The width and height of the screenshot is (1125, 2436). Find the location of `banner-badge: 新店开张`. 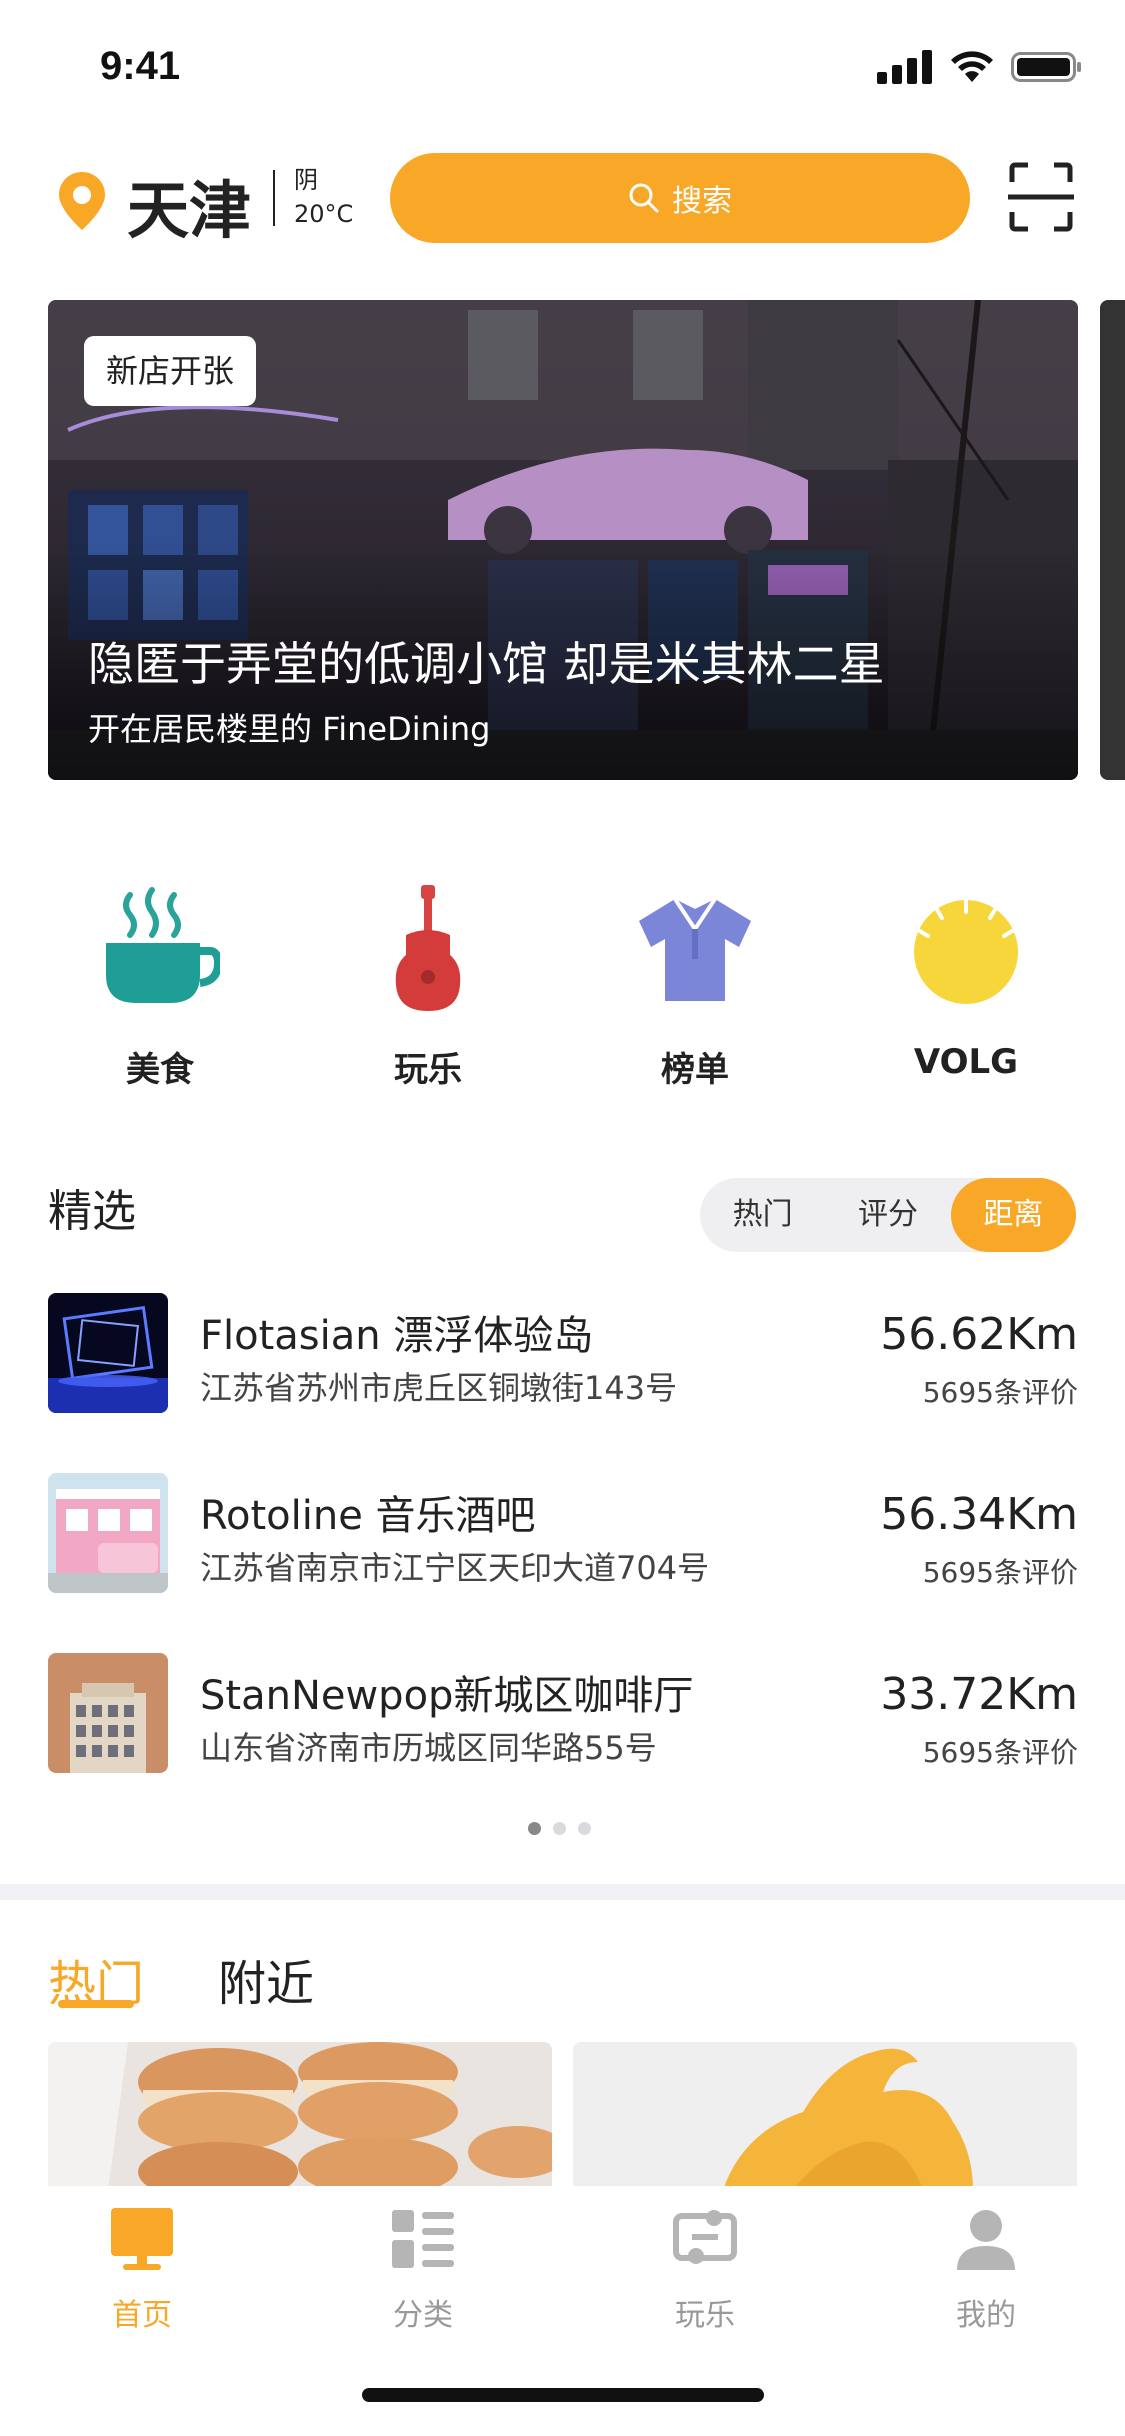

banner-badge: 新店开张 is located at coordinates (170, 371).